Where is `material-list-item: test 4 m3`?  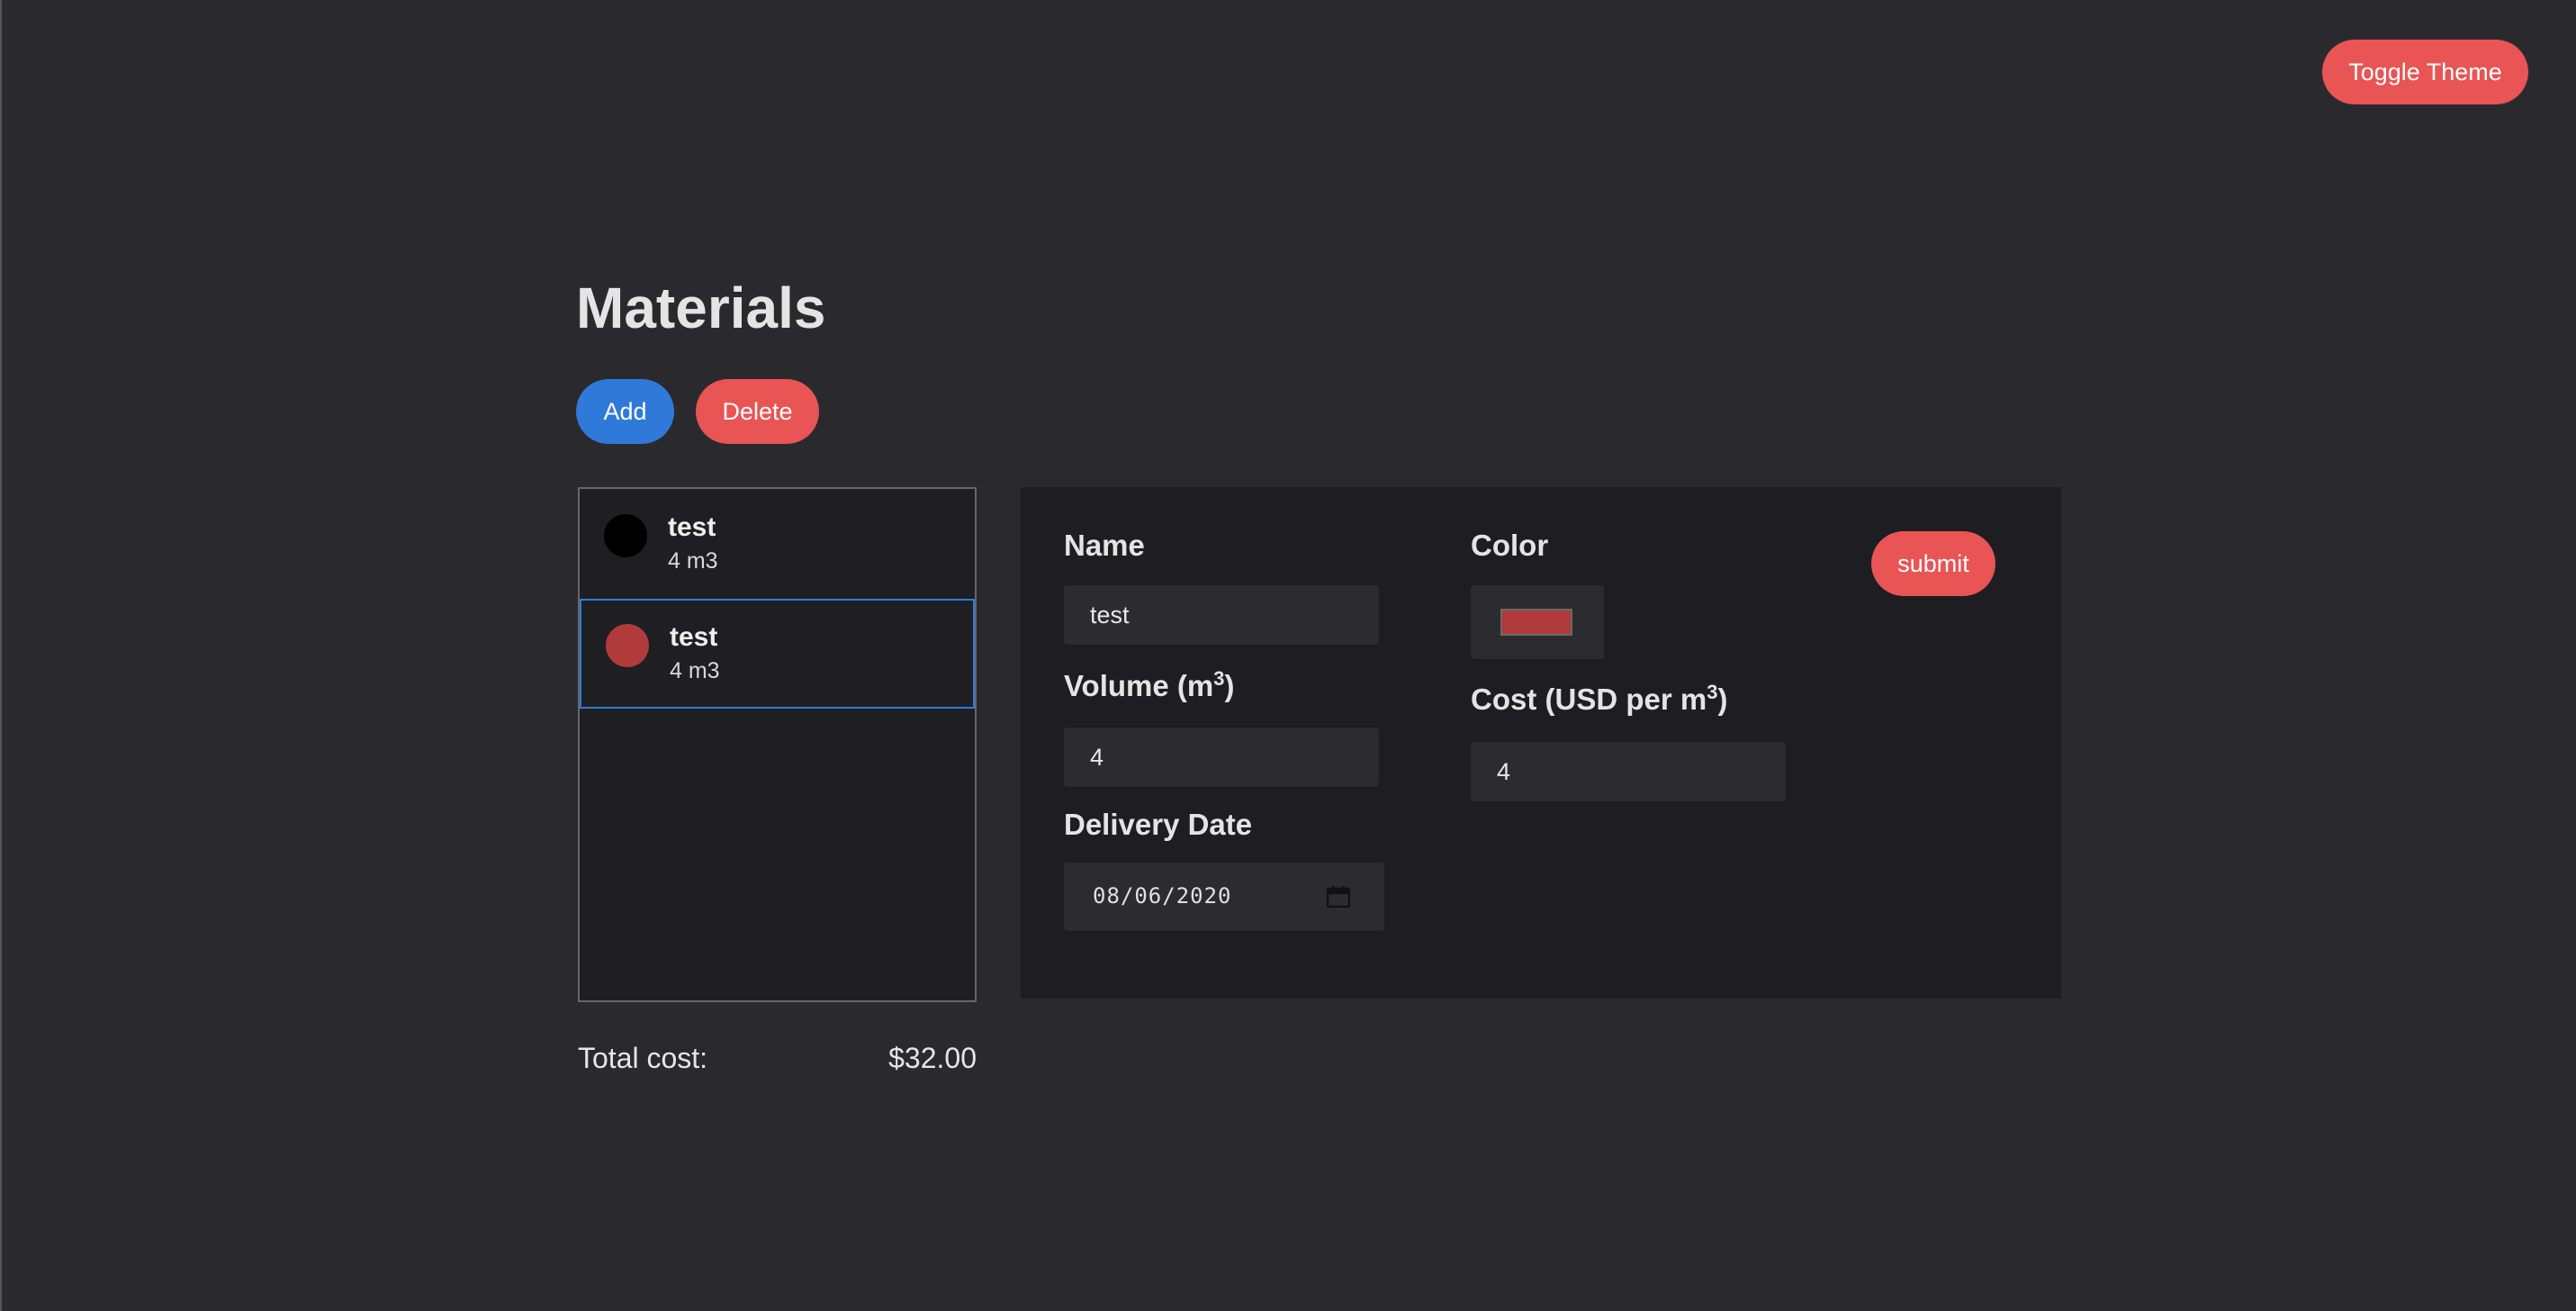
material-list-item: test 4 m3 is located at coordinates (777, 544).